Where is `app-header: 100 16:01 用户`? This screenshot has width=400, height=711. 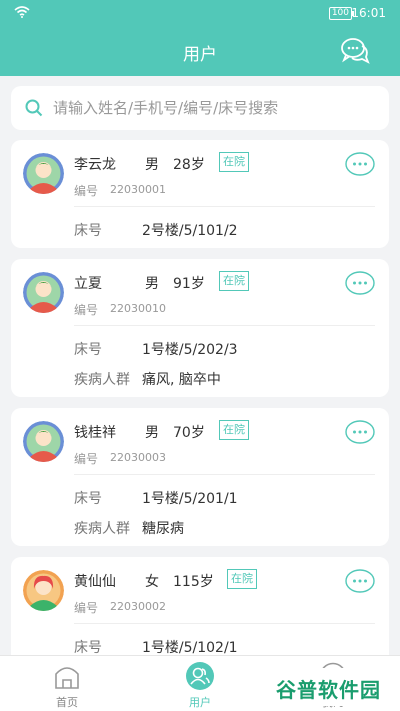 app-header: 100 16:01 用户 is located at coordinates (200, 38).